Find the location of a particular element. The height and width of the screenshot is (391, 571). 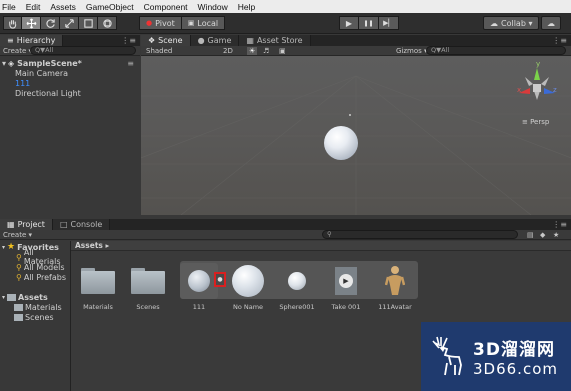

step-button: ▶▏ is located at coordinates (389, 23).